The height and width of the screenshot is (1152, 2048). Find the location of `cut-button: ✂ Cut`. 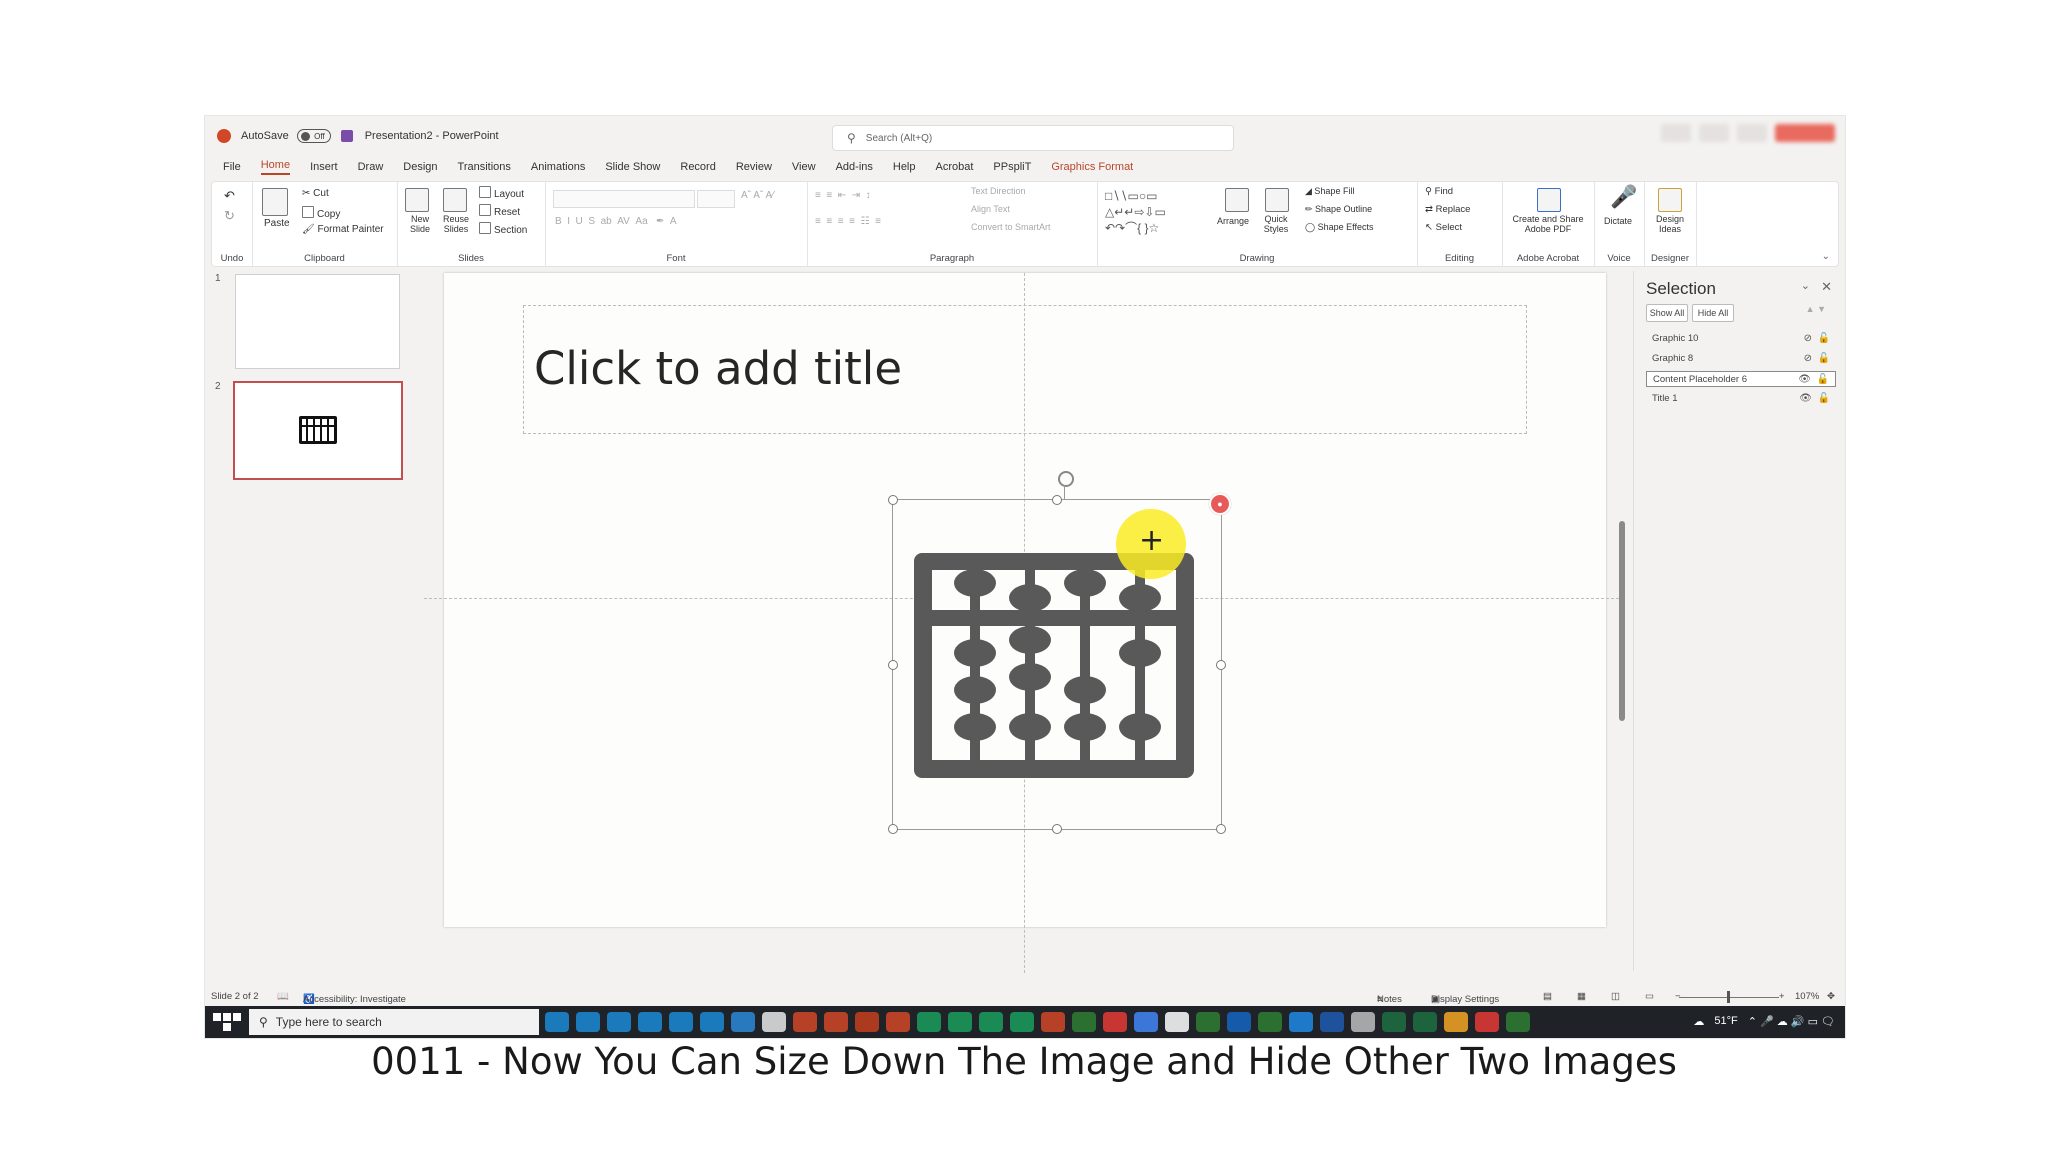

cut-button: ✂ Cut is located at coordinates (315, 193).